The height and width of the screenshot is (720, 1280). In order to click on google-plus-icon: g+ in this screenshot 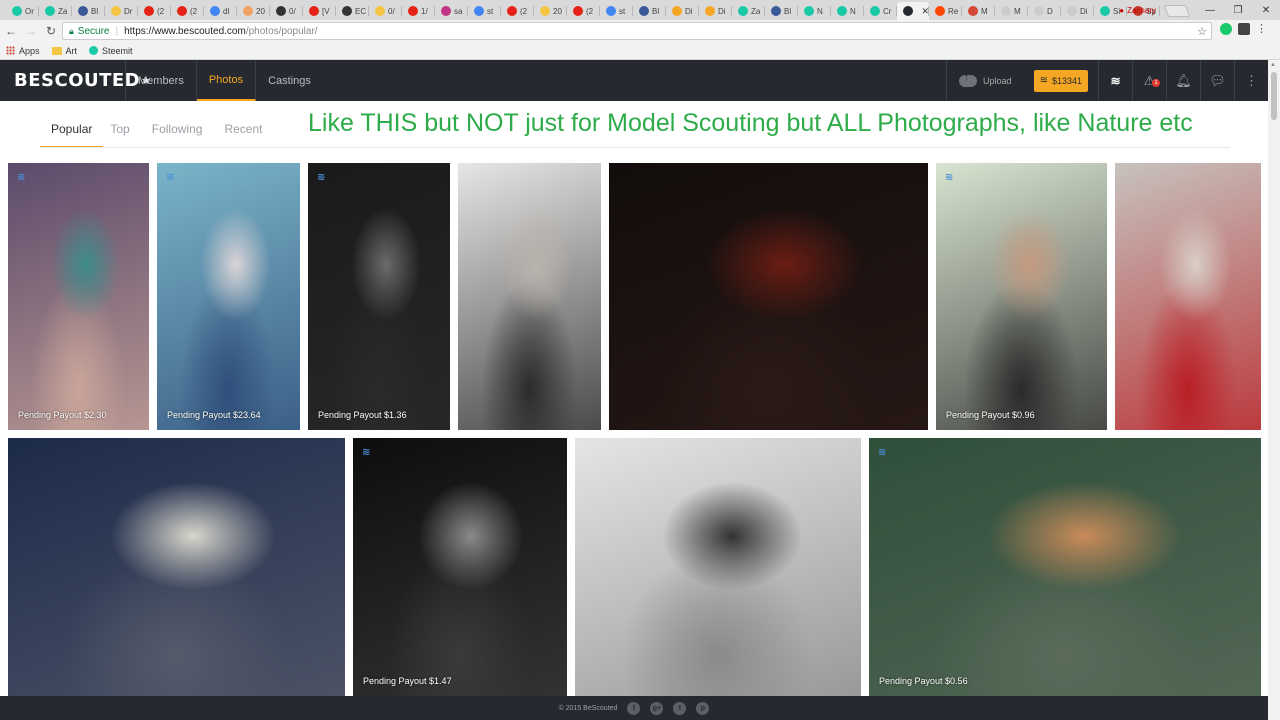, I will do `click(657, 708)`.